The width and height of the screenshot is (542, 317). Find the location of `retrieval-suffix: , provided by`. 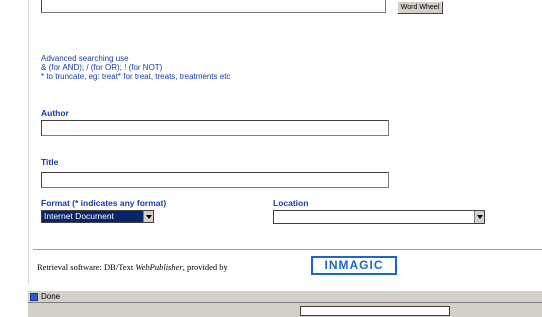

retrieval-suffix: , provided by is located at coordinates (205, 267).